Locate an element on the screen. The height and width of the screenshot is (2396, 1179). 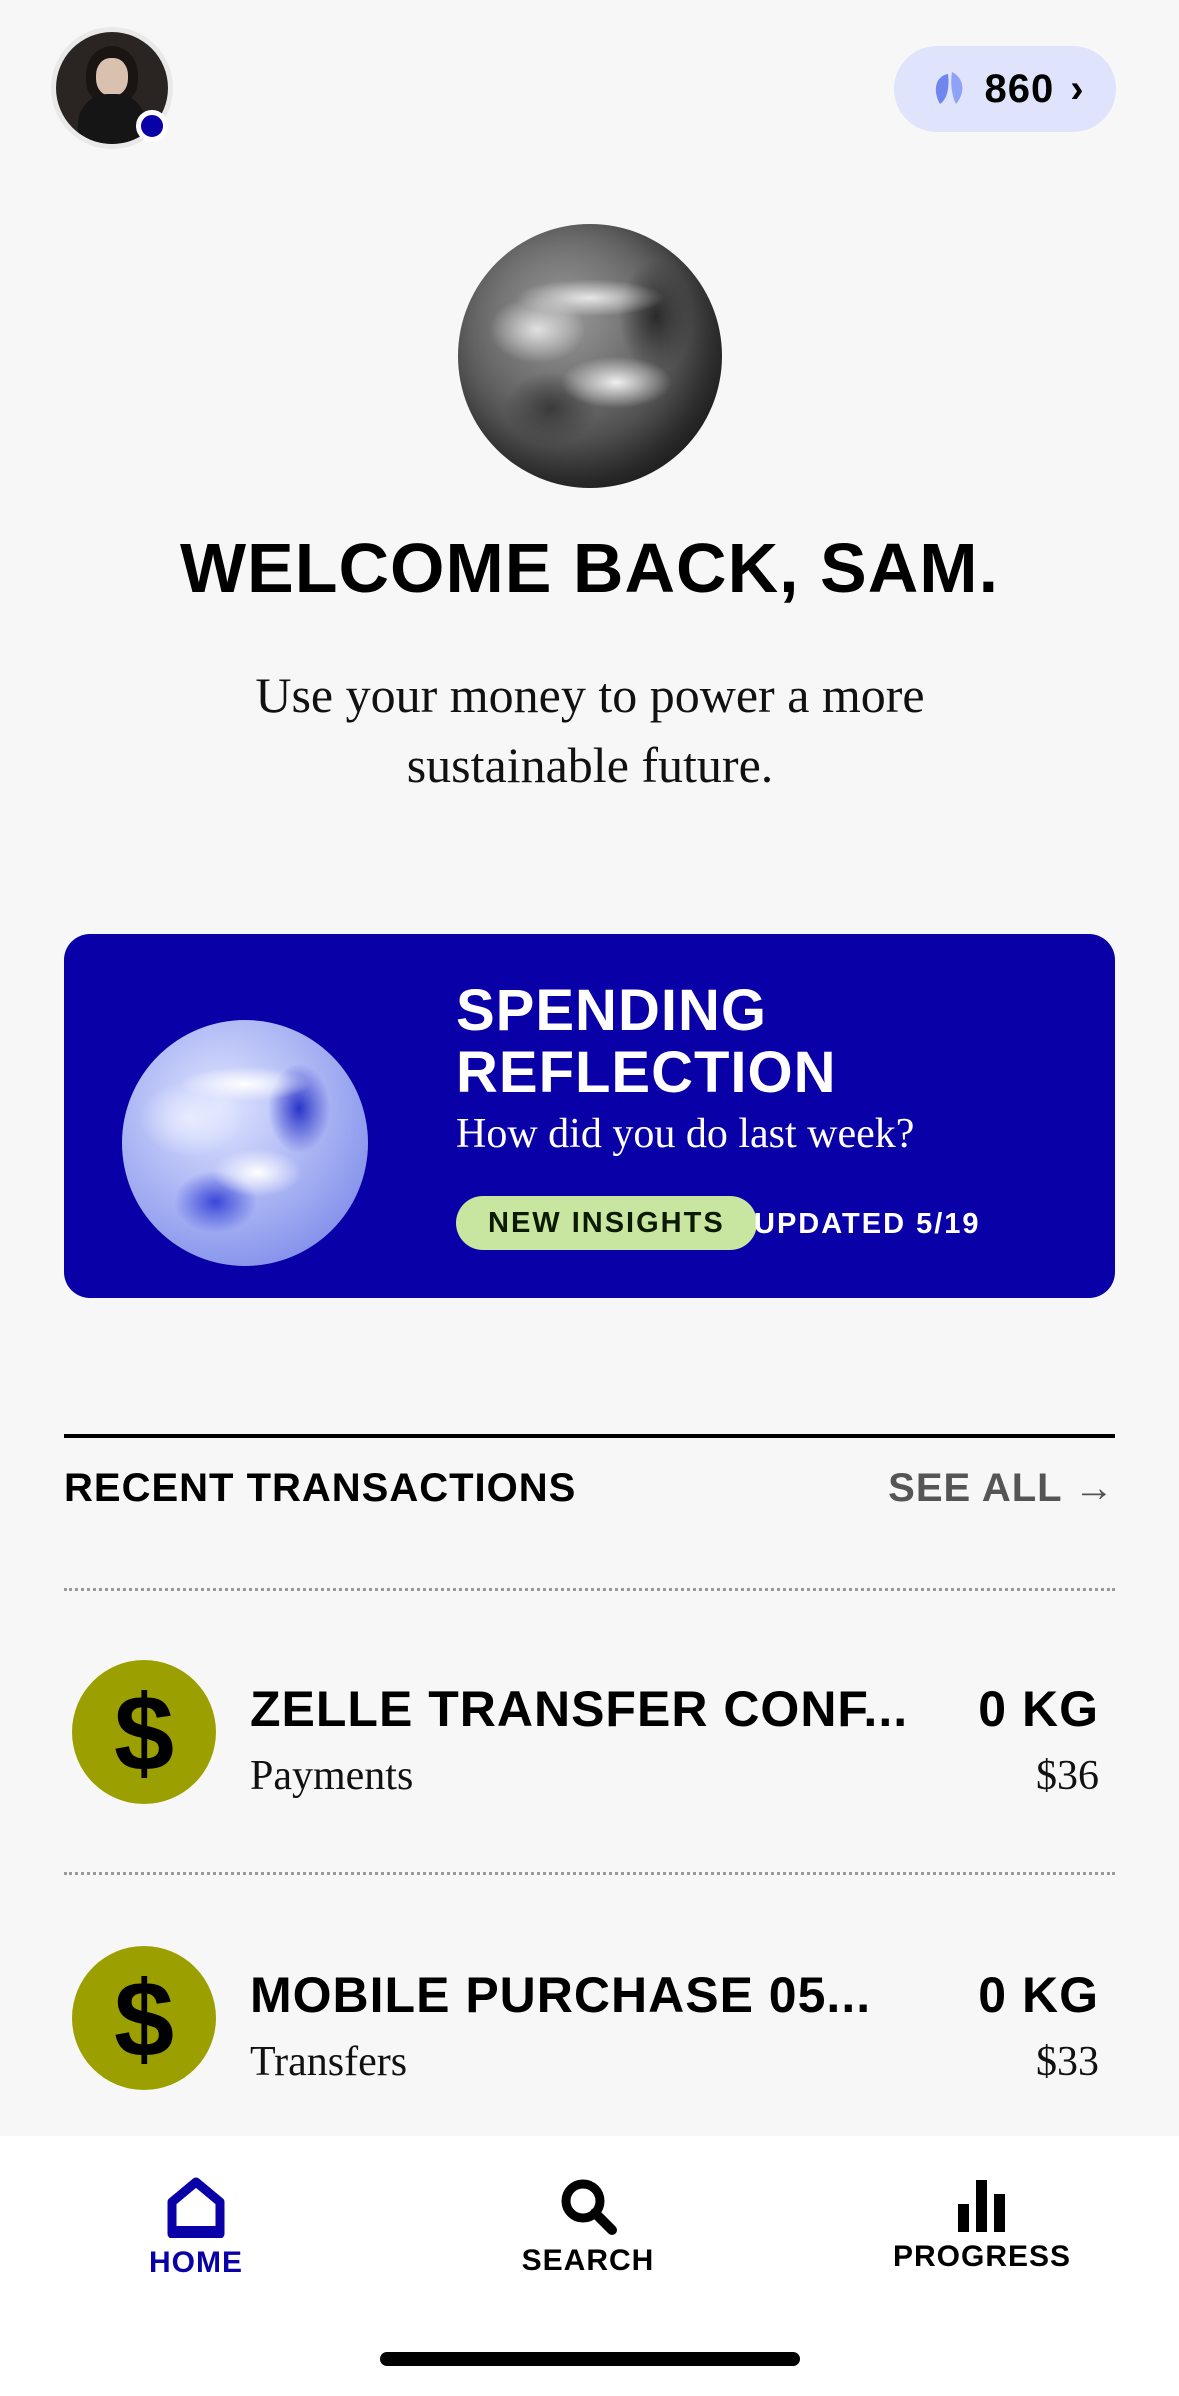
leaf-icon is located at coordinates (949, 88).